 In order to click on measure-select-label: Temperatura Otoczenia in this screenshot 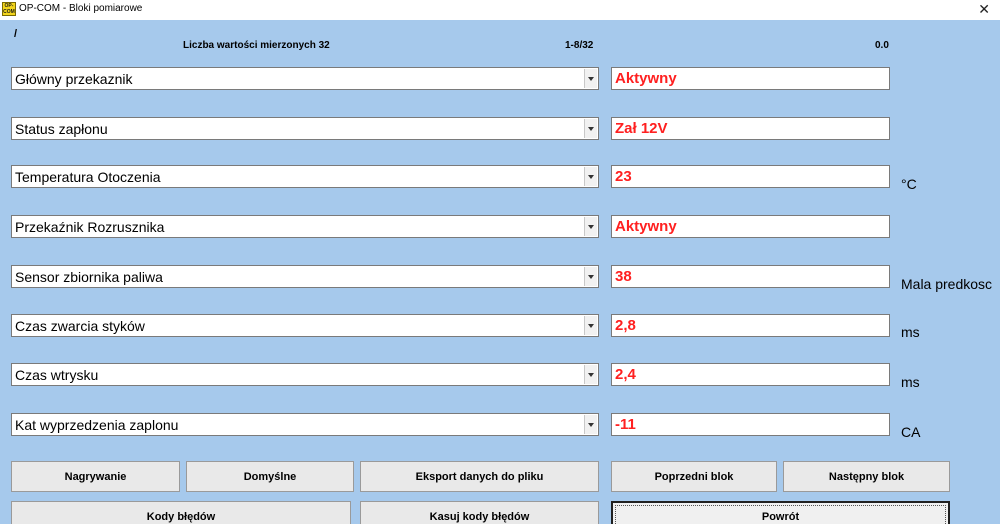, I will do `click(88, 177)`.